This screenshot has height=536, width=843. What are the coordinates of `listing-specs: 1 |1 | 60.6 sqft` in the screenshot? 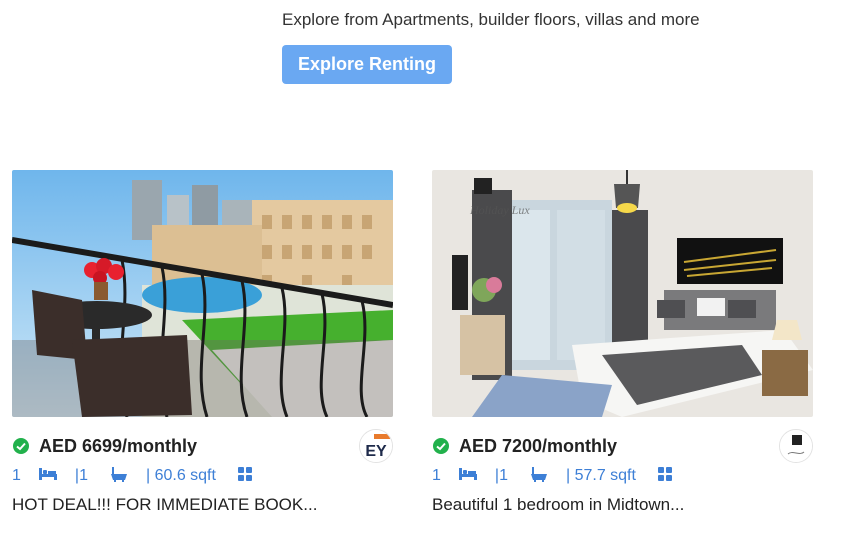 It's located at (202, 476).